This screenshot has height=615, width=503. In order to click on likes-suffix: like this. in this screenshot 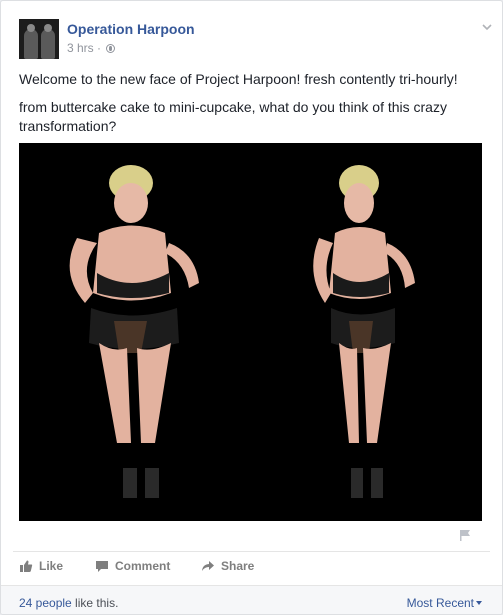, I will do `click(95, 603)`.